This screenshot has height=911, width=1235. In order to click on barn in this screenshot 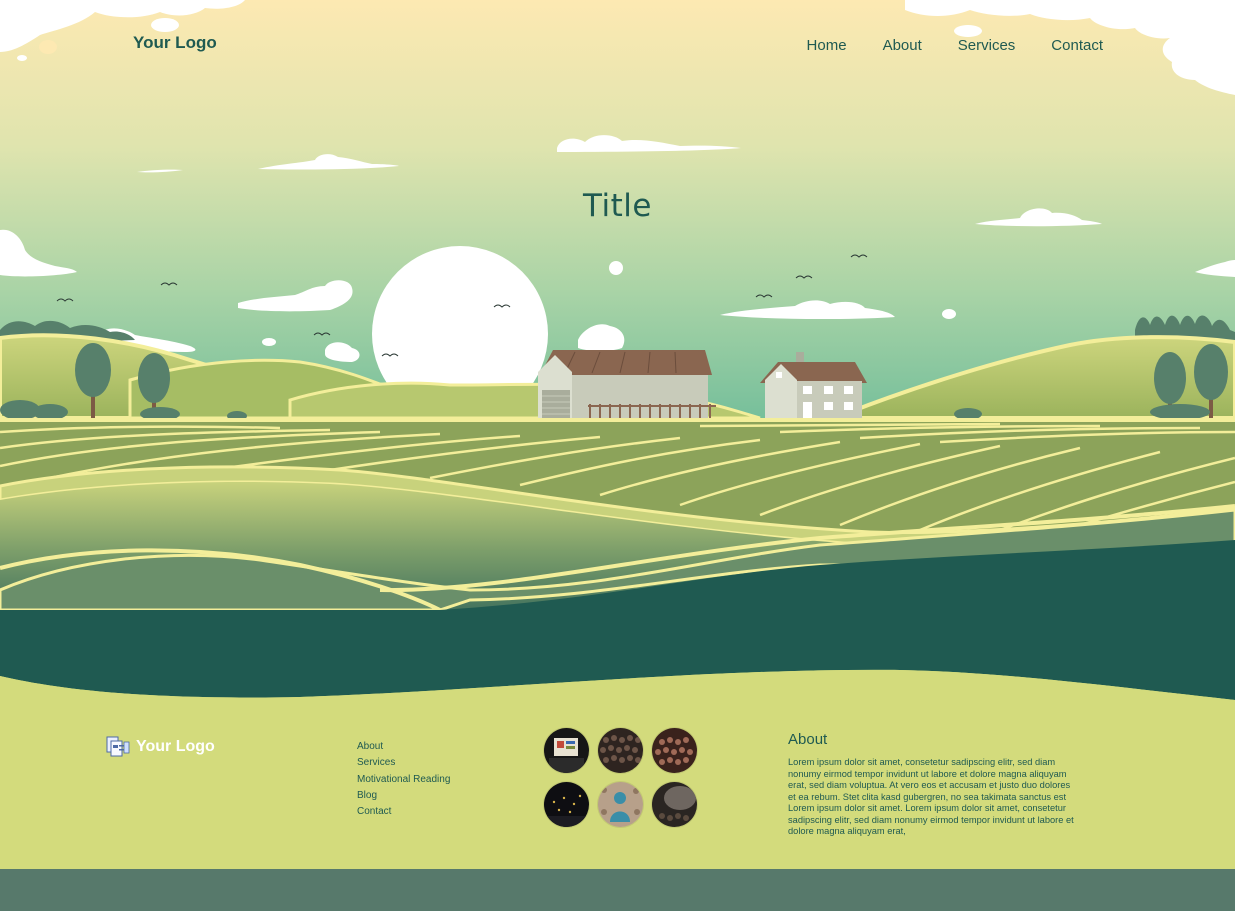, I will do `click(627, 384)`.